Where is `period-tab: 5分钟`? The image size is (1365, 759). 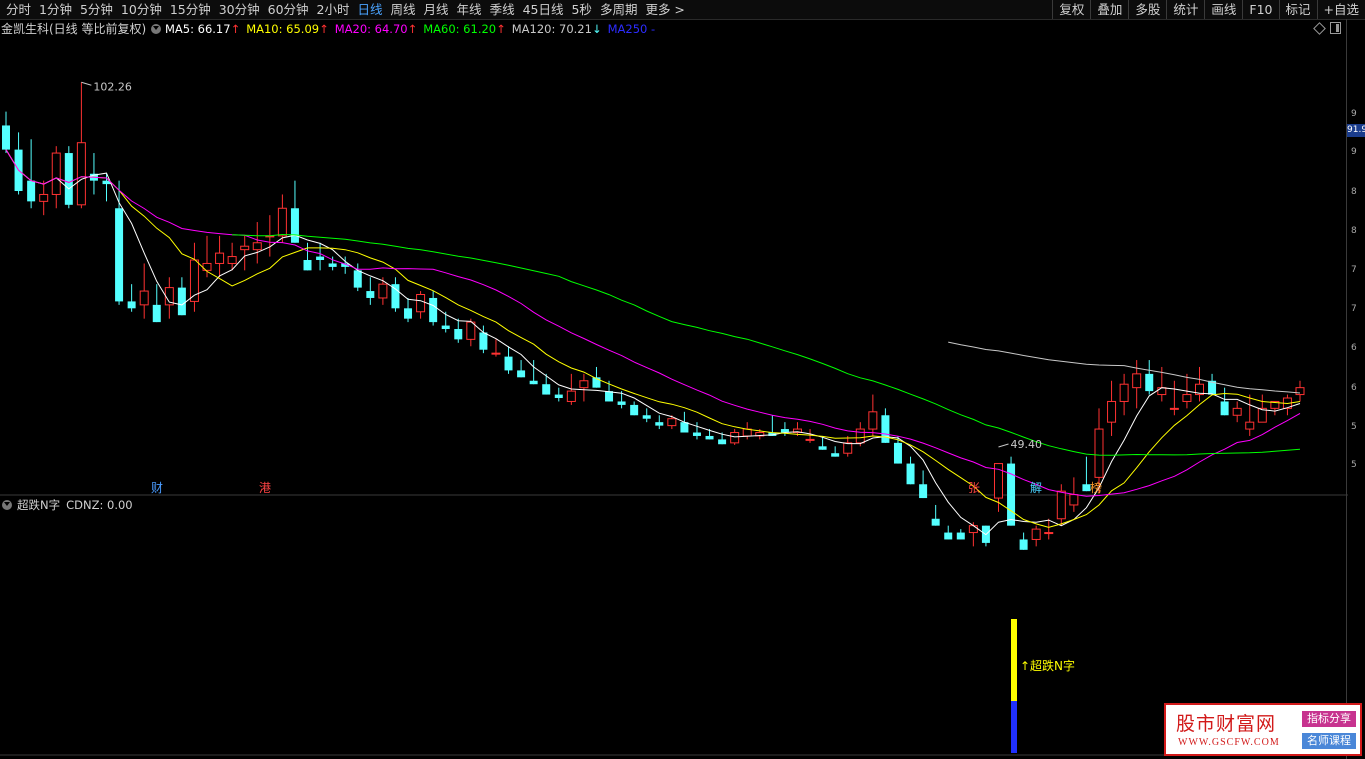
period-tab: 5分钟 is located at coordinates (96, 9).